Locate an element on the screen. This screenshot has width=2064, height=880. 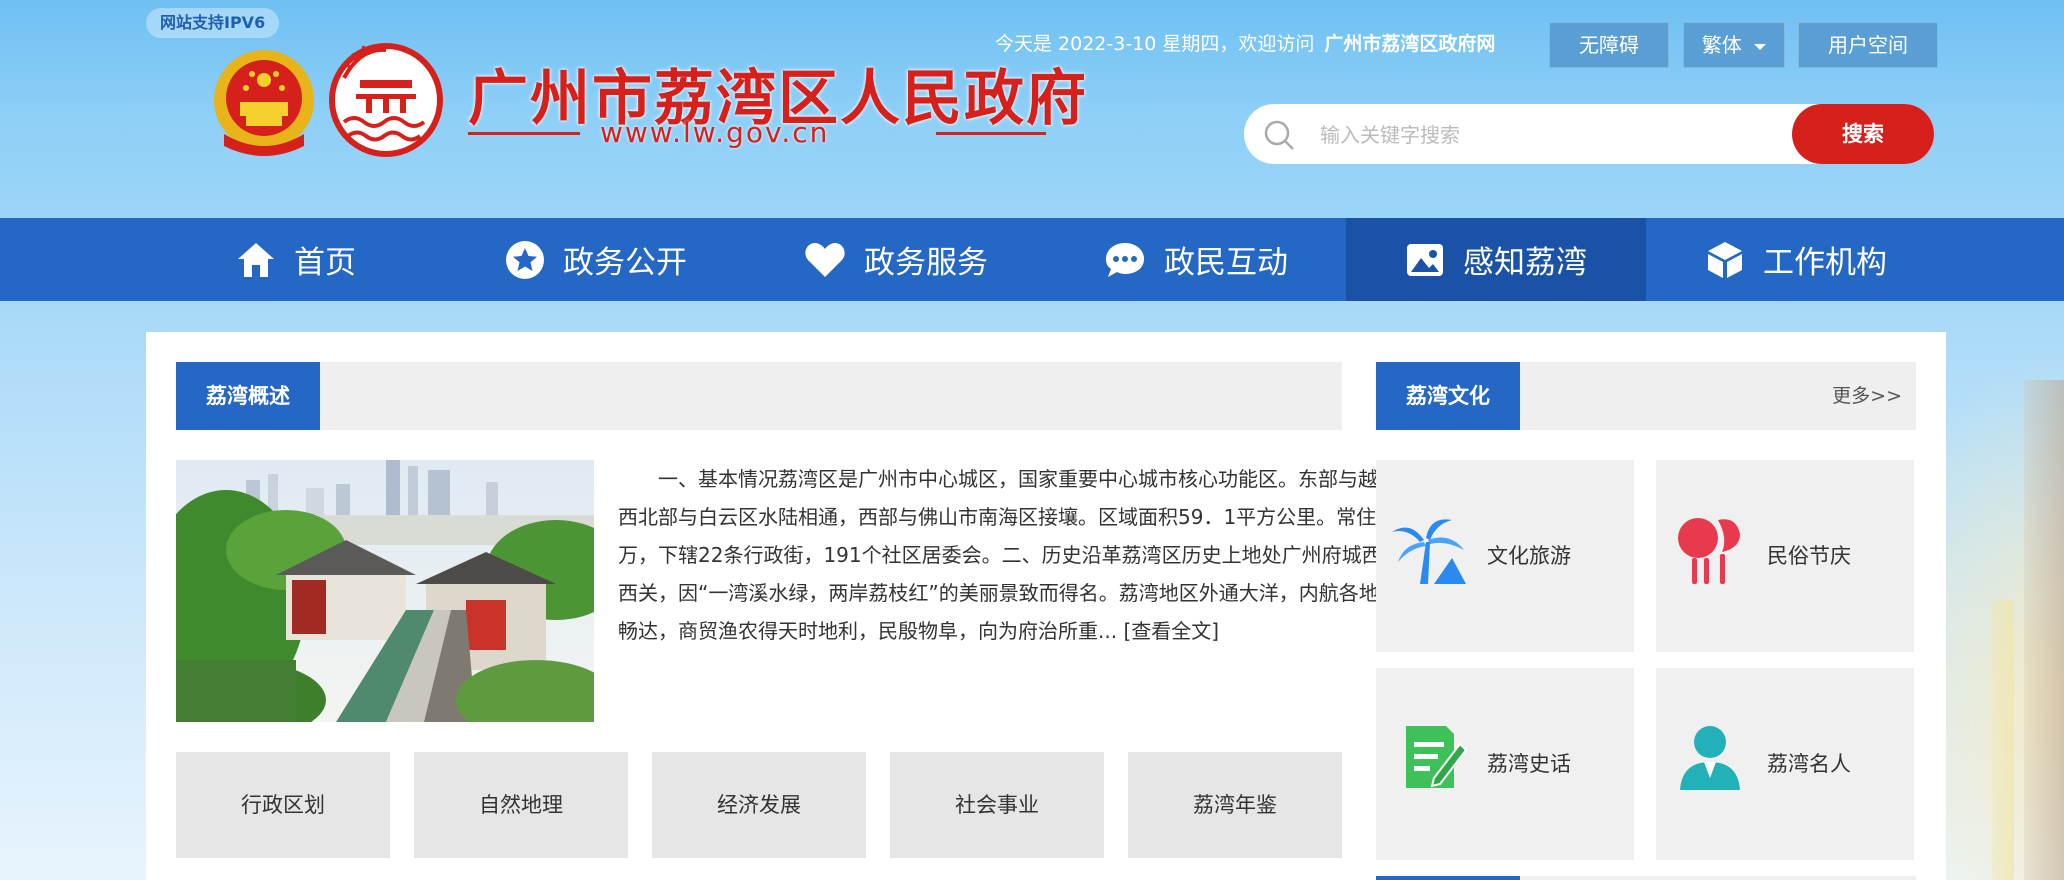
nav-item-label: 感知荔湾 is located at coordinates (1525, 263).